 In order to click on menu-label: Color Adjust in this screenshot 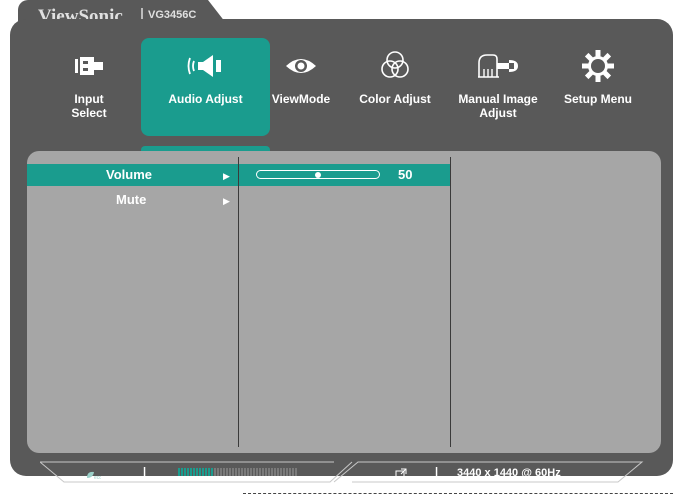, I will do `click(395, 99)`.